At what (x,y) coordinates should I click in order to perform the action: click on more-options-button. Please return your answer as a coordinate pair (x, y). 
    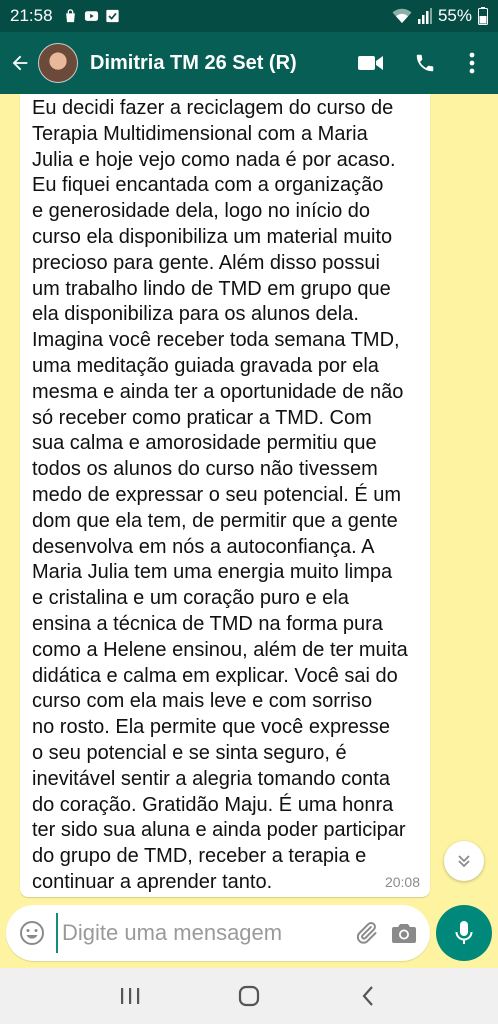
    Looking at the image, I should click on (472, 63).